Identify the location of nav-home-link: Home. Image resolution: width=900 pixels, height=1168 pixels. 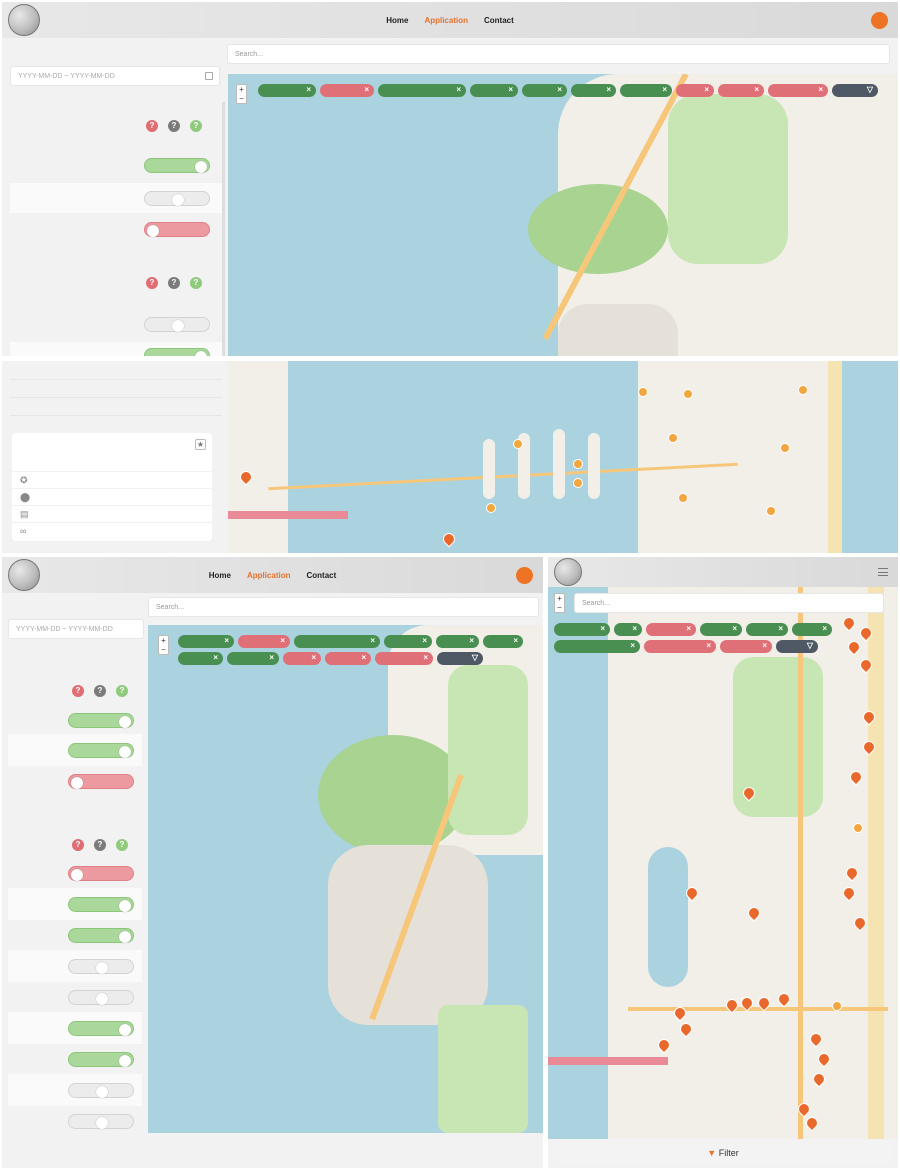
(397, 20).